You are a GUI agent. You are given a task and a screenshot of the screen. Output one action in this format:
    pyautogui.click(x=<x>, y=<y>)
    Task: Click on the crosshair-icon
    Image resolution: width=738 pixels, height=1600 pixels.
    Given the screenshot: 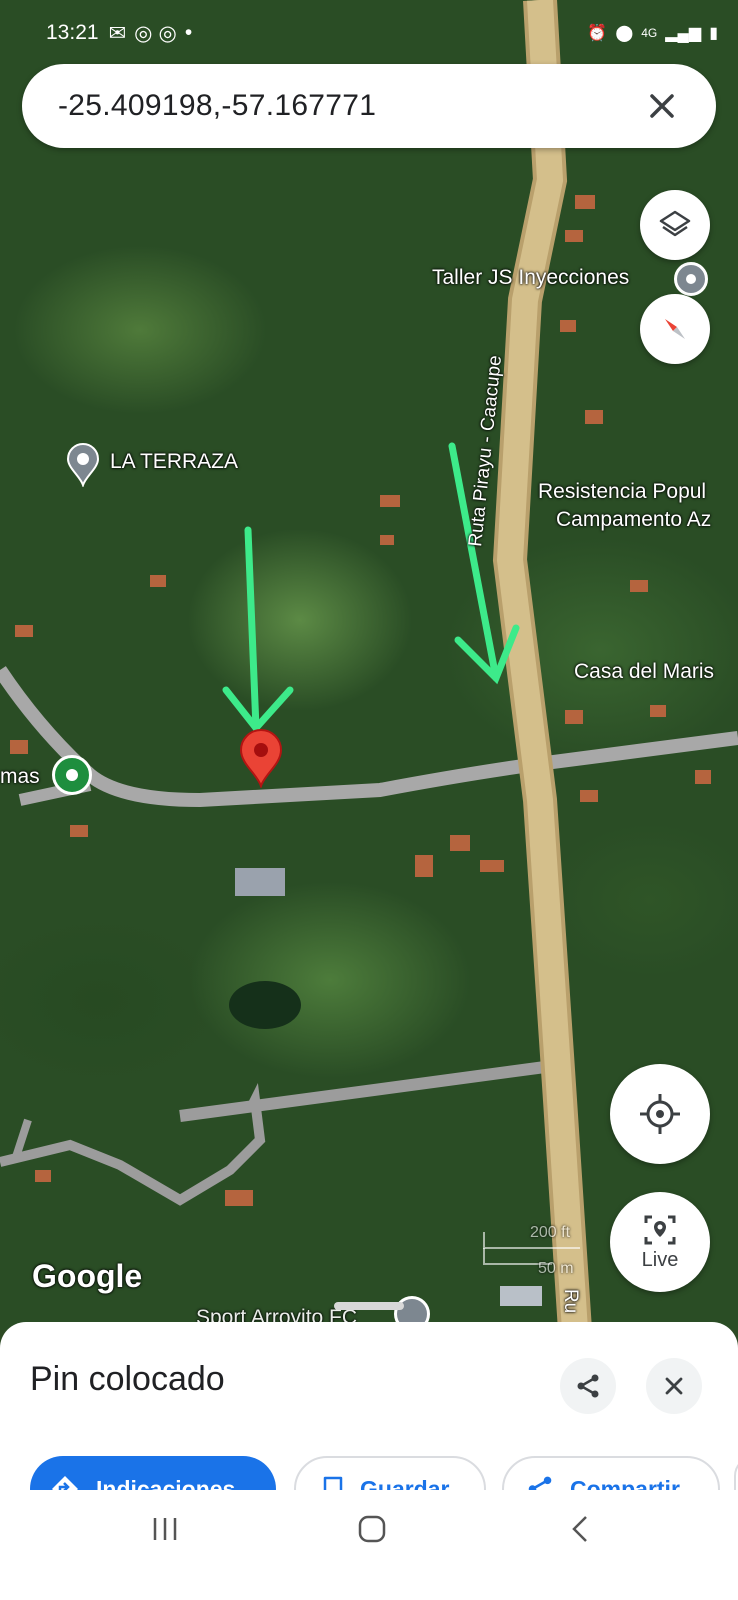 What is the action you would take?
    pyautogui.click(x=660, y=1114)
    